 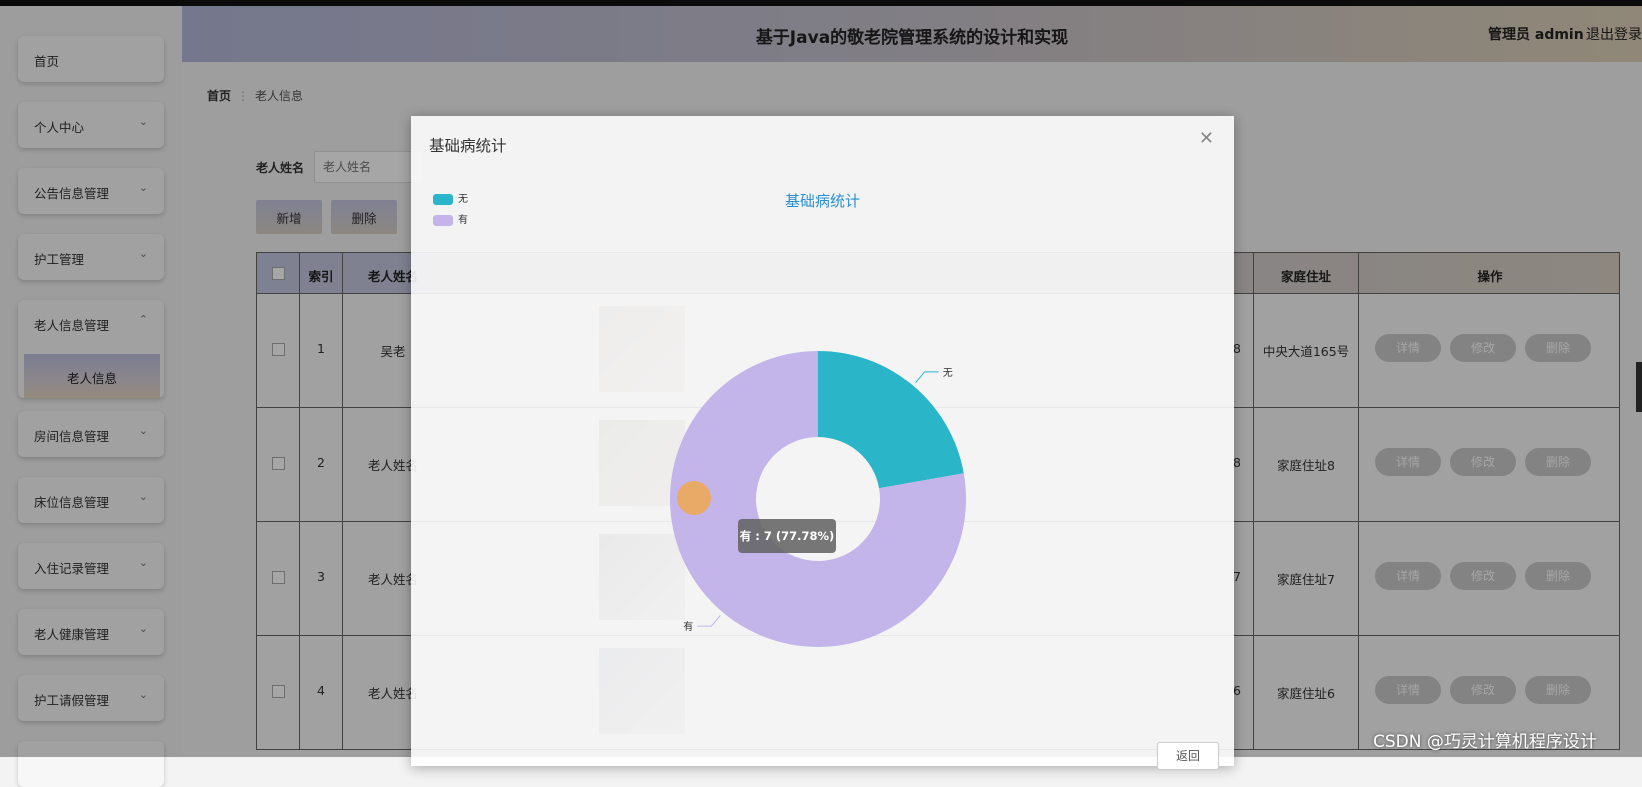 I want to click on pie-label: 无, so click(x=948, y=373).